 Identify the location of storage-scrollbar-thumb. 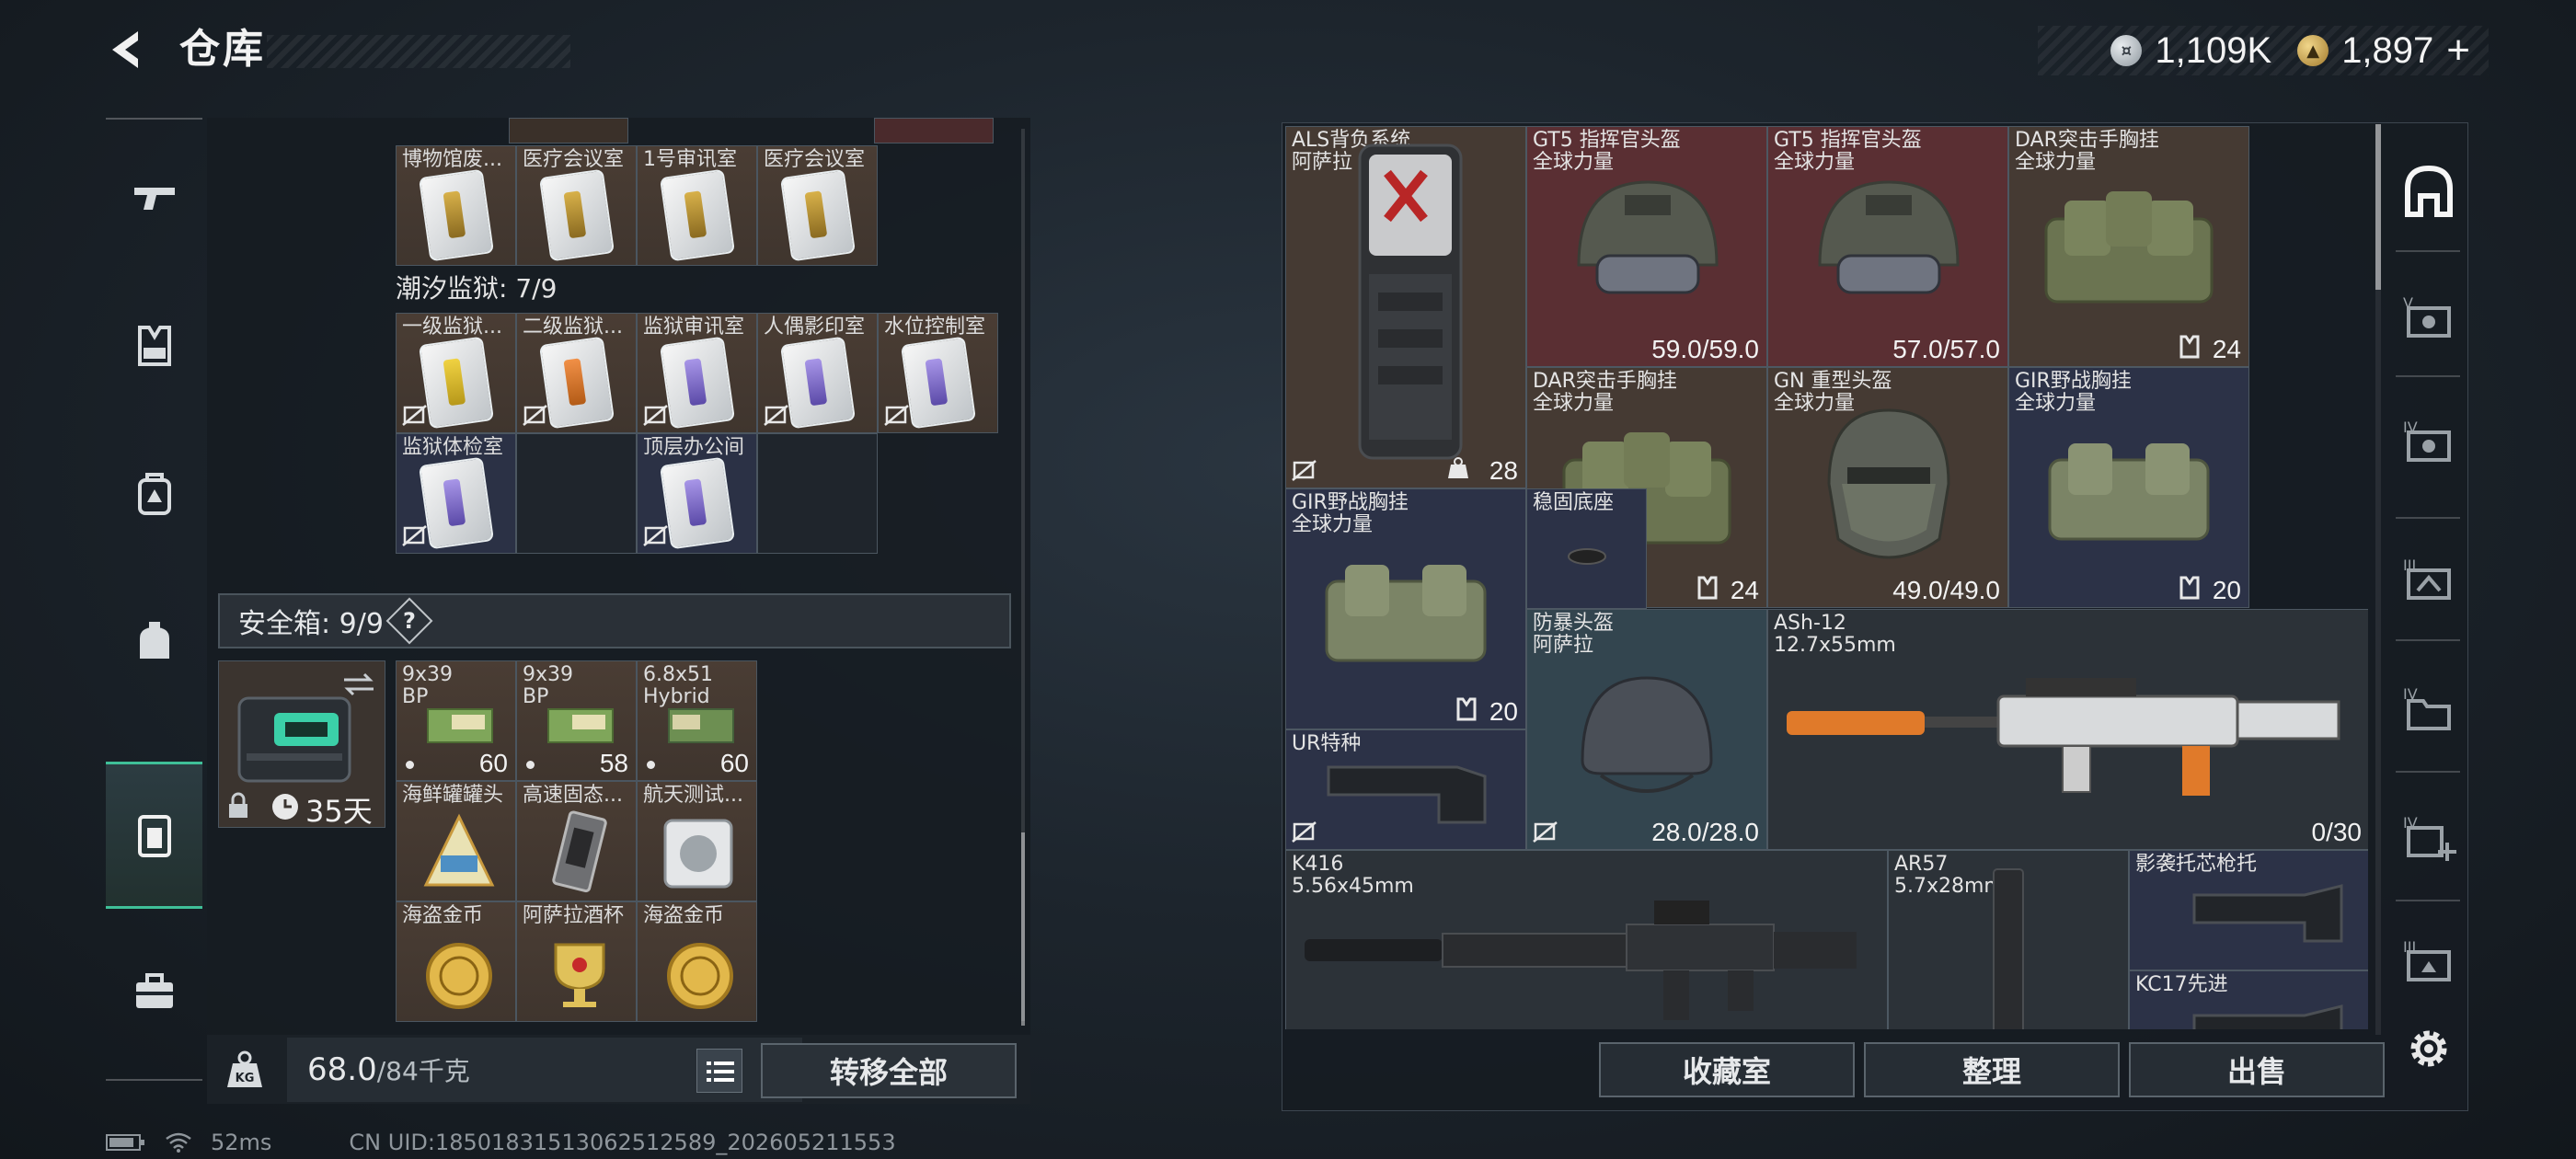
(2378, 207).